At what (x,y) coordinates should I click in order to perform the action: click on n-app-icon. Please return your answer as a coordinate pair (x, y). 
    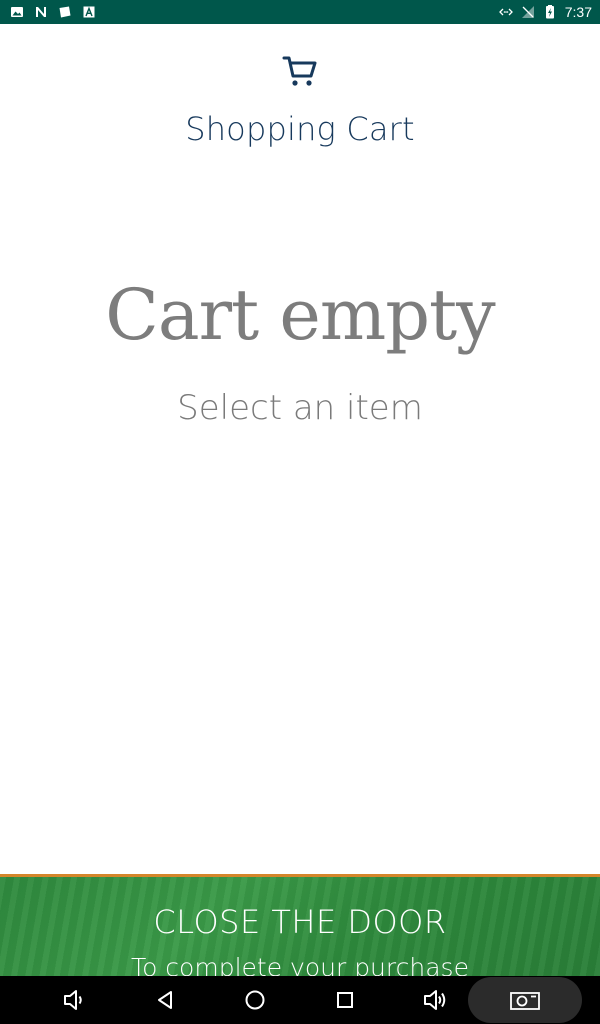
    Looking at the image, I should click on (41, 12).